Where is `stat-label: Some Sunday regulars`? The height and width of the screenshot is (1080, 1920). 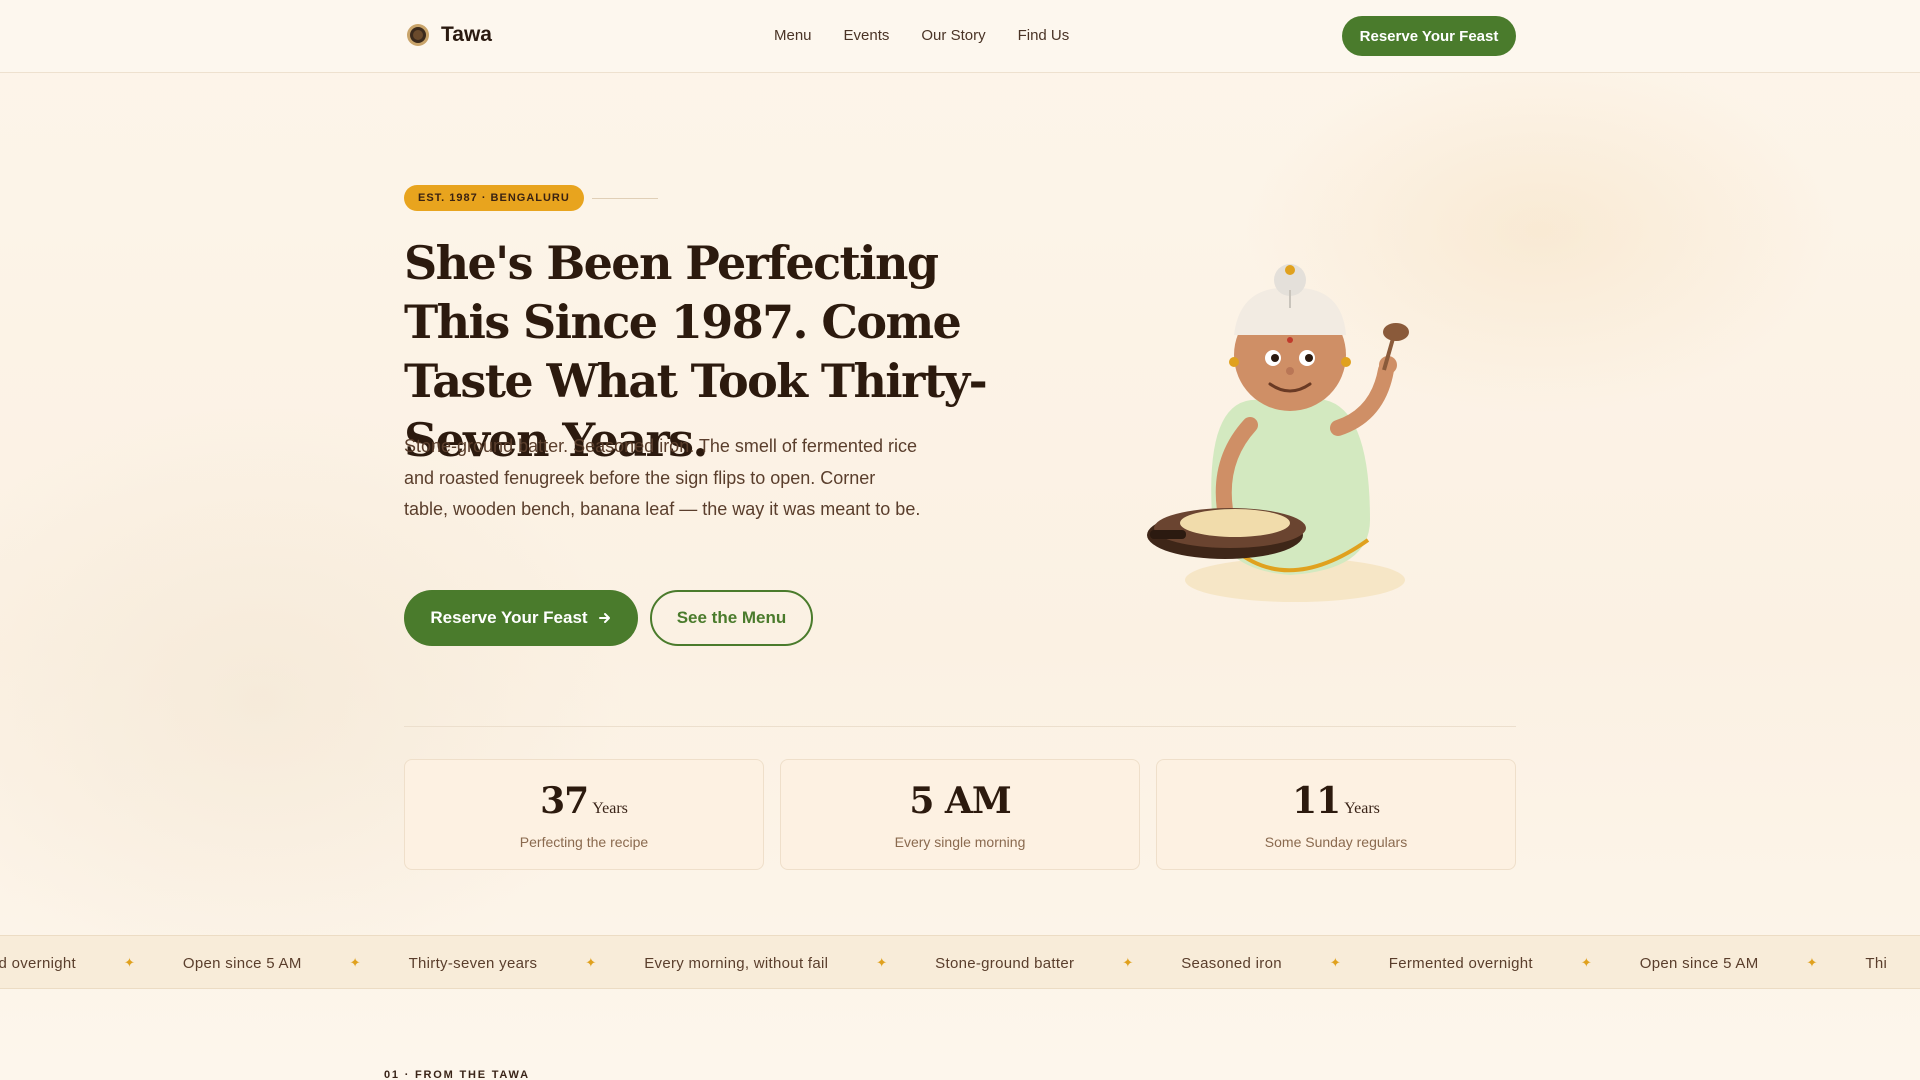 stat-label: Some Sunday regulars is located at coordinates (1336, 841).